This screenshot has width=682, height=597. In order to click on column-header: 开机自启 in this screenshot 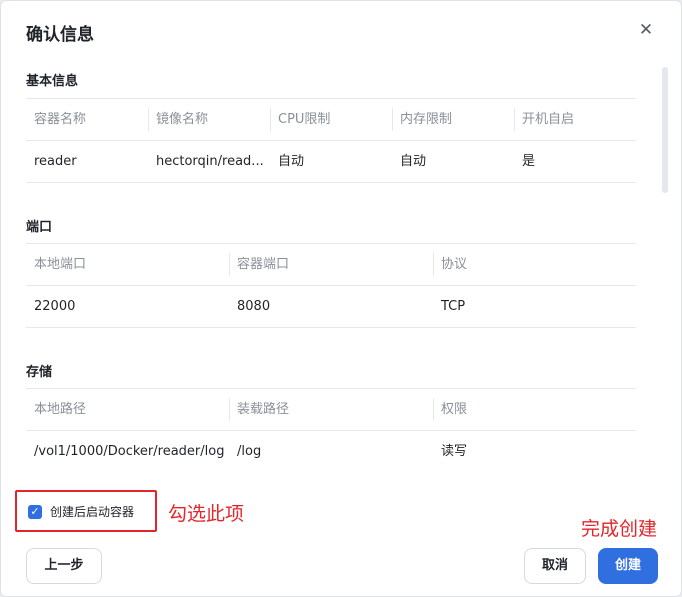, I will do `click(575, 119)`.